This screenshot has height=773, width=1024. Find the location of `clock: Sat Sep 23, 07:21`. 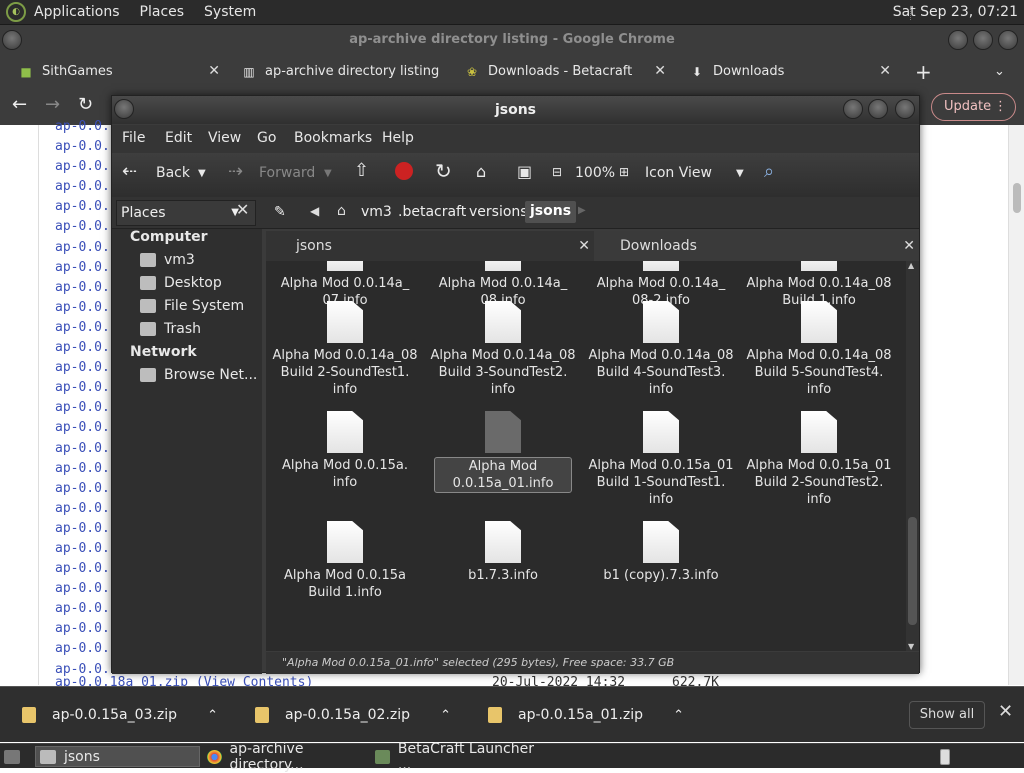

clock: Sat Sep 23, 07:21 is located at coordinates (955, 12).